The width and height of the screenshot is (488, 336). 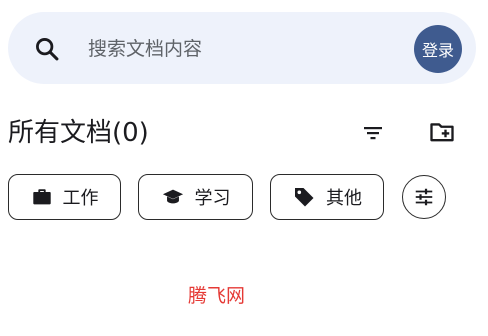 I want to click on filter-list-icon, so click(x=373, y=133).